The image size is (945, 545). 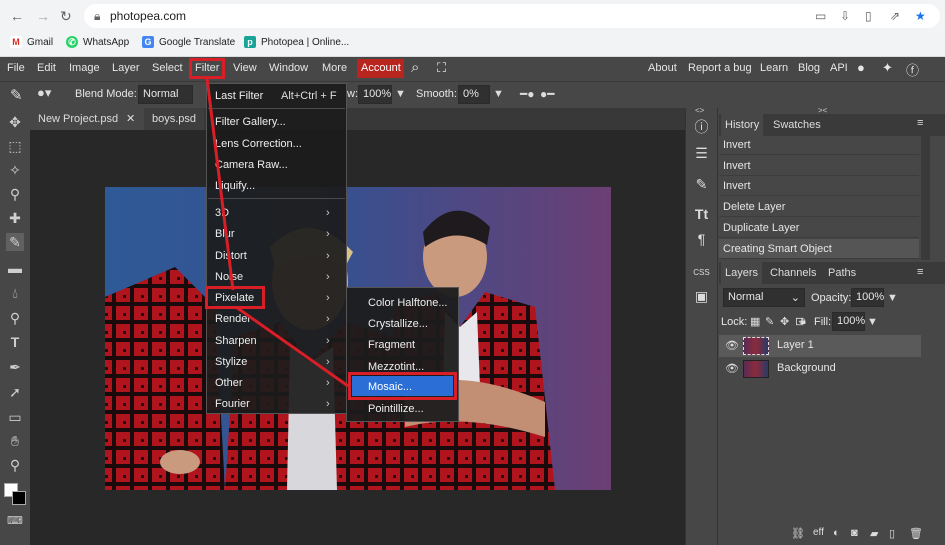 I want to click on annotation-arrows, so click(x=277, y=232).